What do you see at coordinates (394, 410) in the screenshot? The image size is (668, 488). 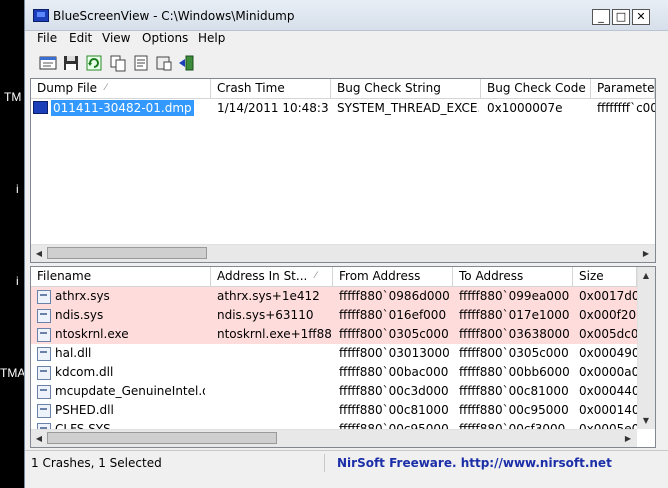 I see `from-address-cell: fffff880`00c81000` at bounding box center [394, 410].